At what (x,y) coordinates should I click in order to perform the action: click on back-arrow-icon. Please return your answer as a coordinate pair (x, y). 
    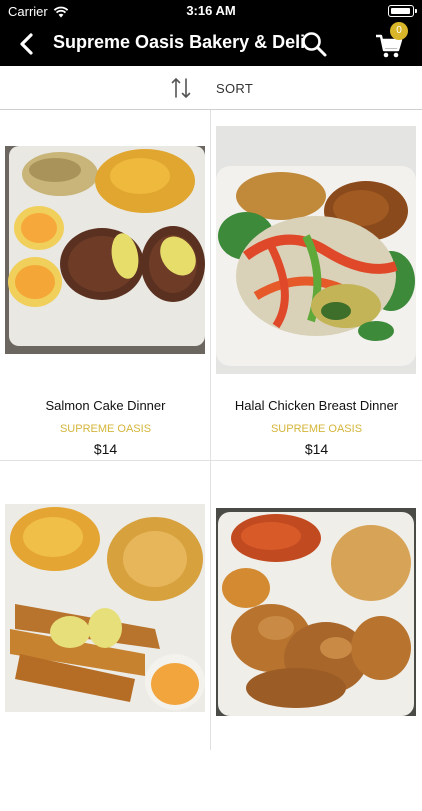
    Looking at the image, I should click on (27, 44).